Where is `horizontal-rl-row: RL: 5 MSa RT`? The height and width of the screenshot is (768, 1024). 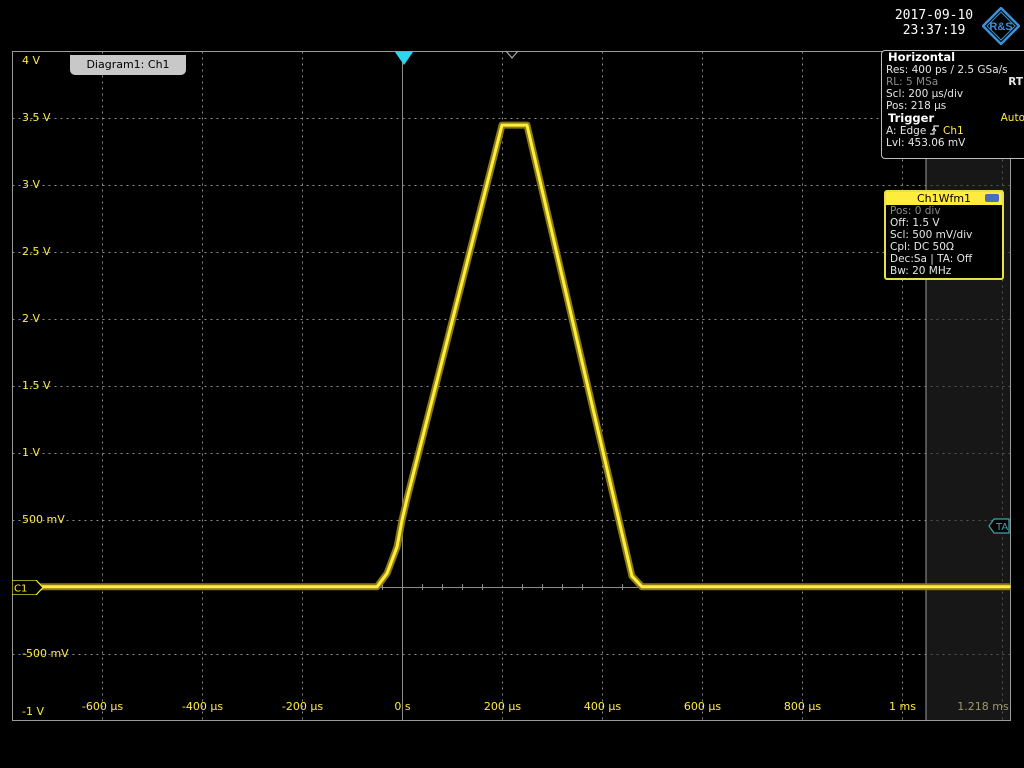 horizontal-rl-row: RL: 5 MSa RT is located at coordinates (953, 82).